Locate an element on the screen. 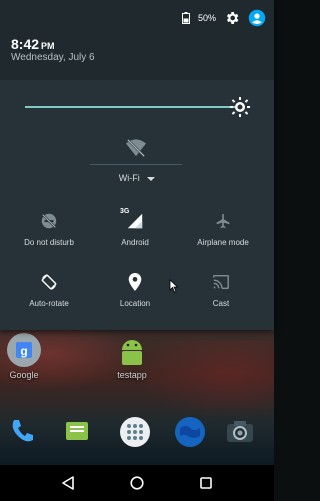 Image resolution: width=320 pixels, height=501 pixels. airplane-icon is located at coordinates (223, 221).